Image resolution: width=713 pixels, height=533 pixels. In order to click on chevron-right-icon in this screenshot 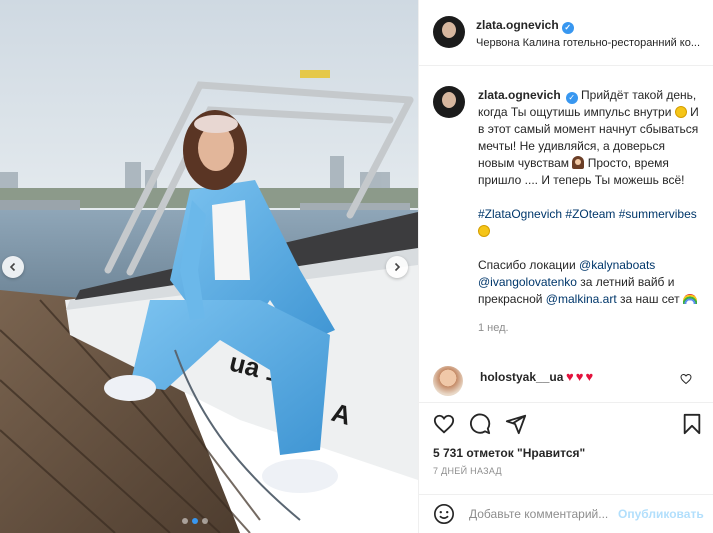, I will do `click(397, 267)`.